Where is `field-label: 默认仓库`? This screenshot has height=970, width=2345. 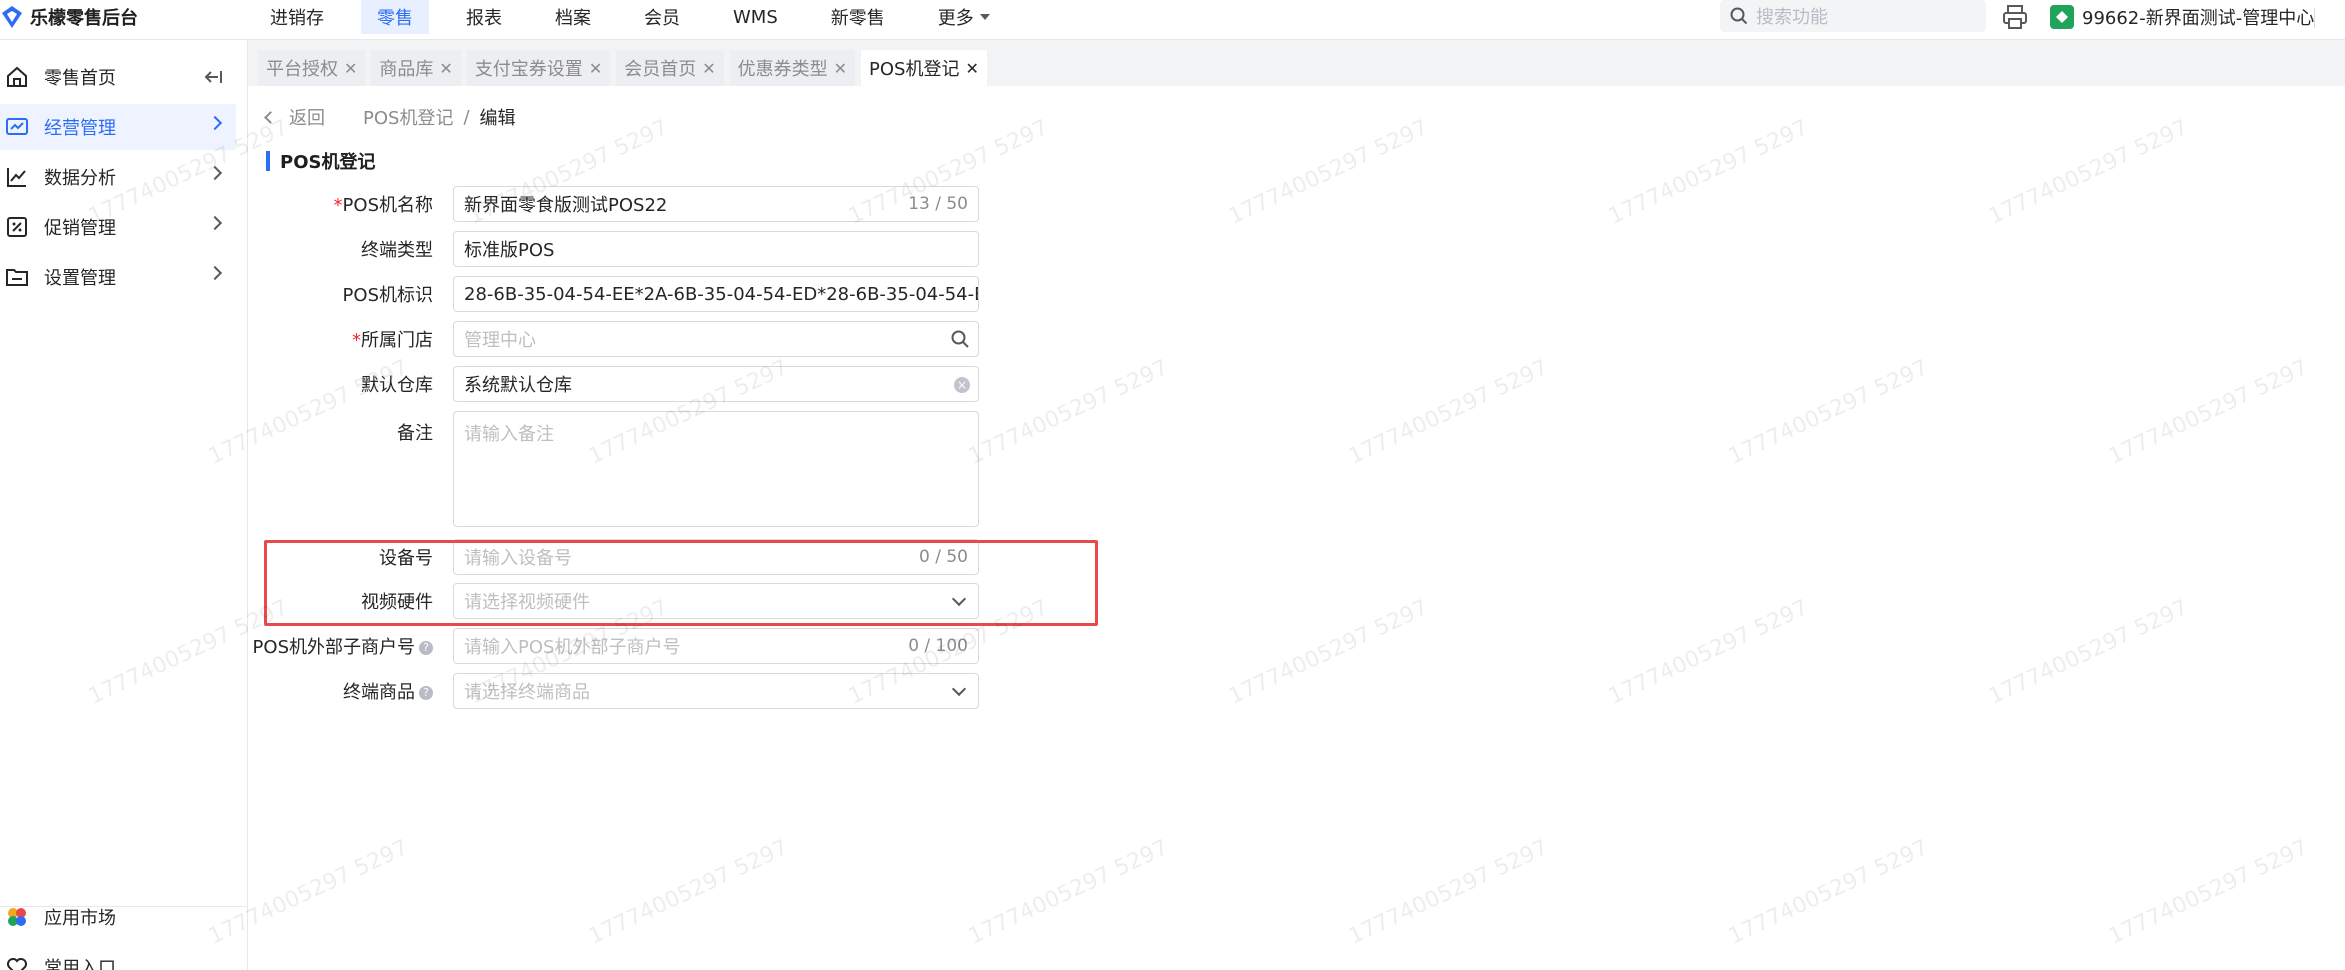 field-label: 默认仓库 is located at coordinates (397, 385).